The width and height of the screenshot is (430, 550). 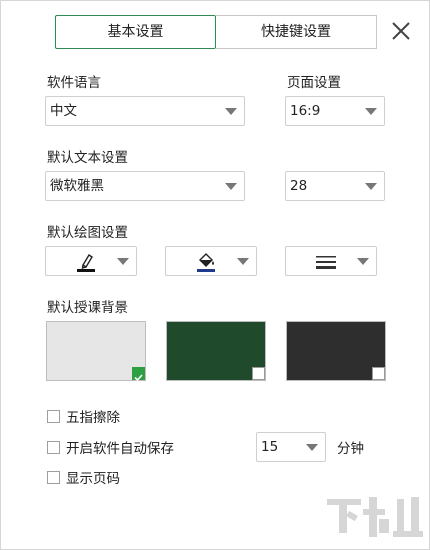 I want to click on fill-color-select, so click(x=211, y=261).